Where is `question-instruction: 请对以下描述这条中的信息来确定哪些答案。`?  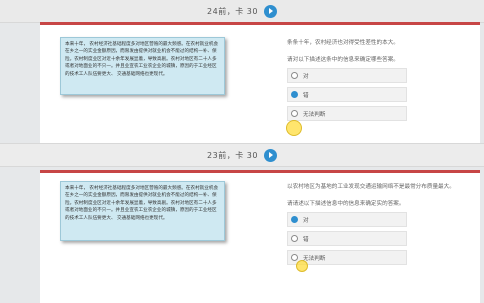 question-instruction: 请对以下描述这条中的信息来确定哪些答案。 is located at coordinates (343, 60).